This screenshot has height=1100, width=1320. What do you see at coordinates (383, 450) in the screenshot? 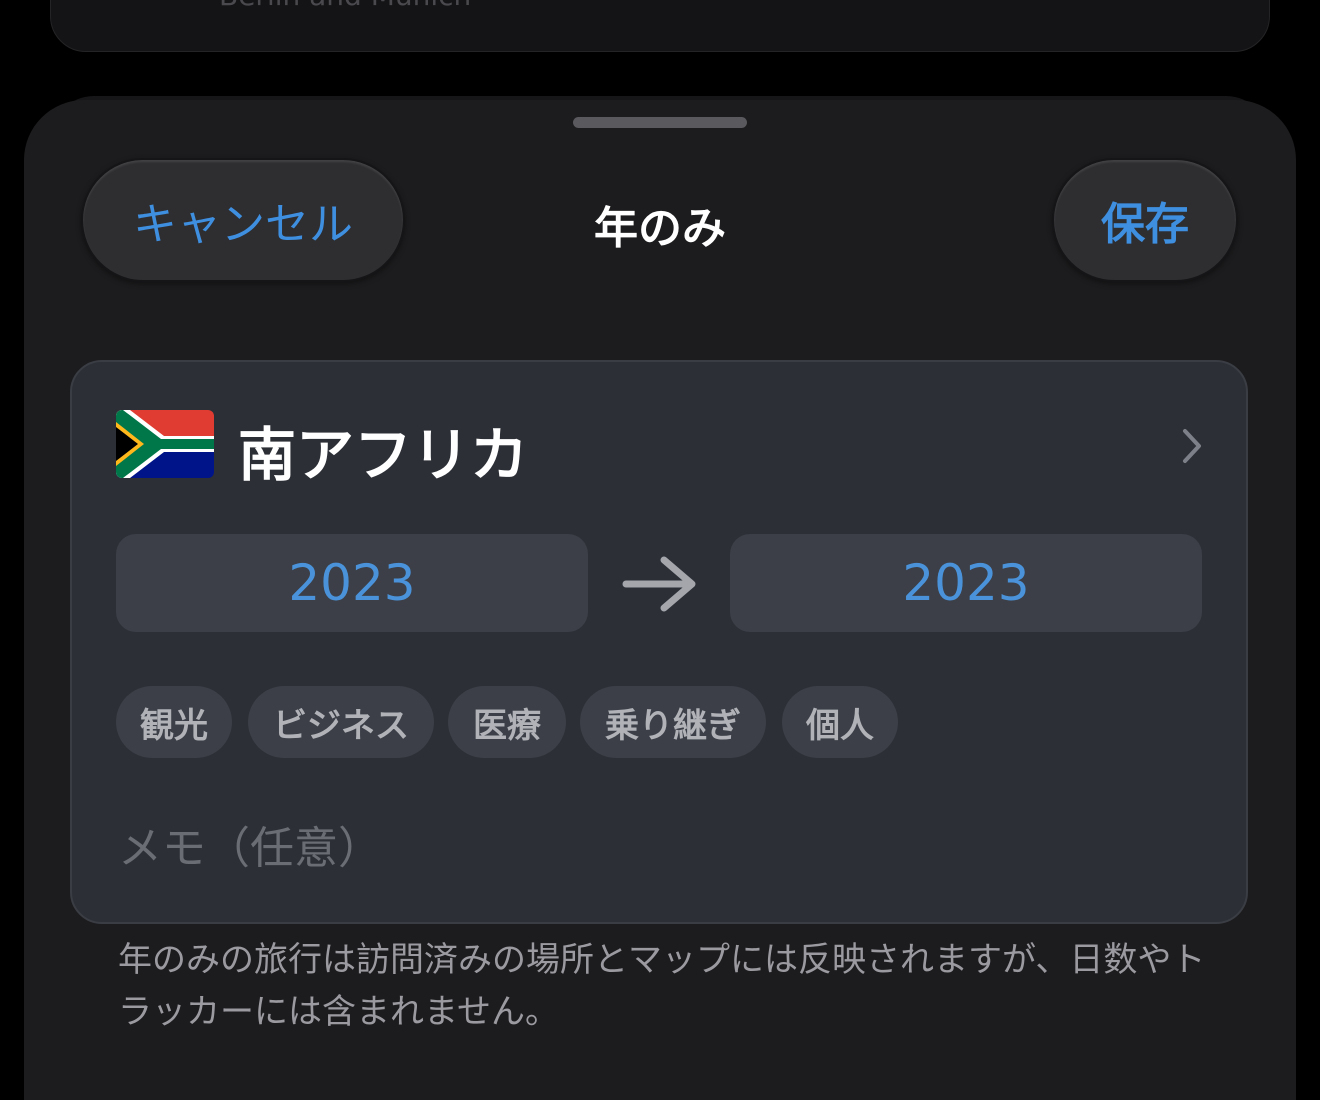
I see `country-name: 南アフリカ` at bounding box center [383, 450].